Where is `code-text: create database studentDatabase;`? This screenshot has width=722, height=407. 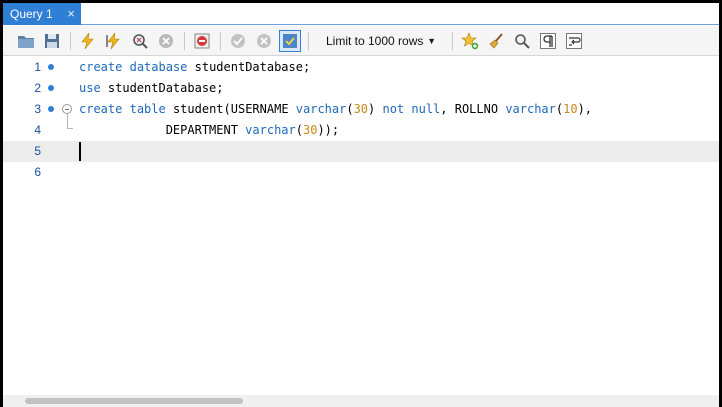
code-text: create database studentDatabase; is located at coordinates (194, 67).